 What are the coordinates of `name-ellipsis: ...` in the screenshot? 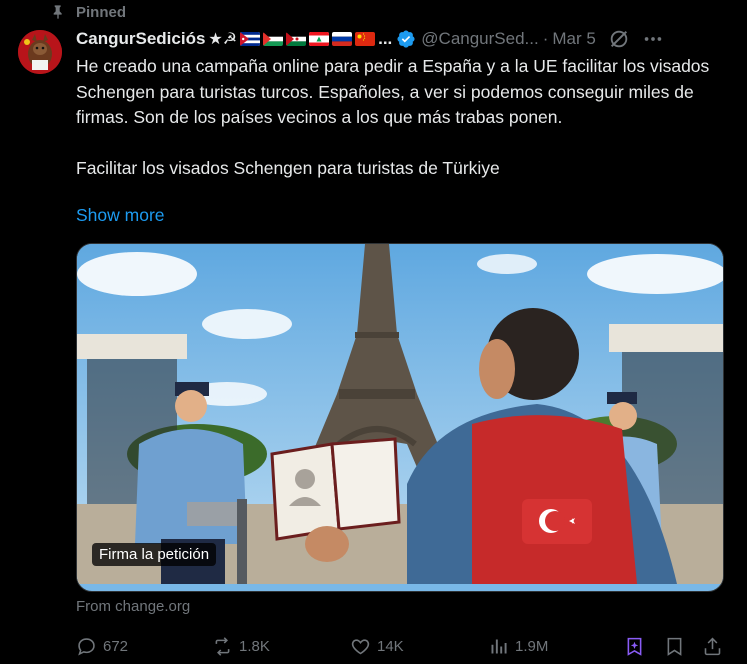 It's located at (385, 38).